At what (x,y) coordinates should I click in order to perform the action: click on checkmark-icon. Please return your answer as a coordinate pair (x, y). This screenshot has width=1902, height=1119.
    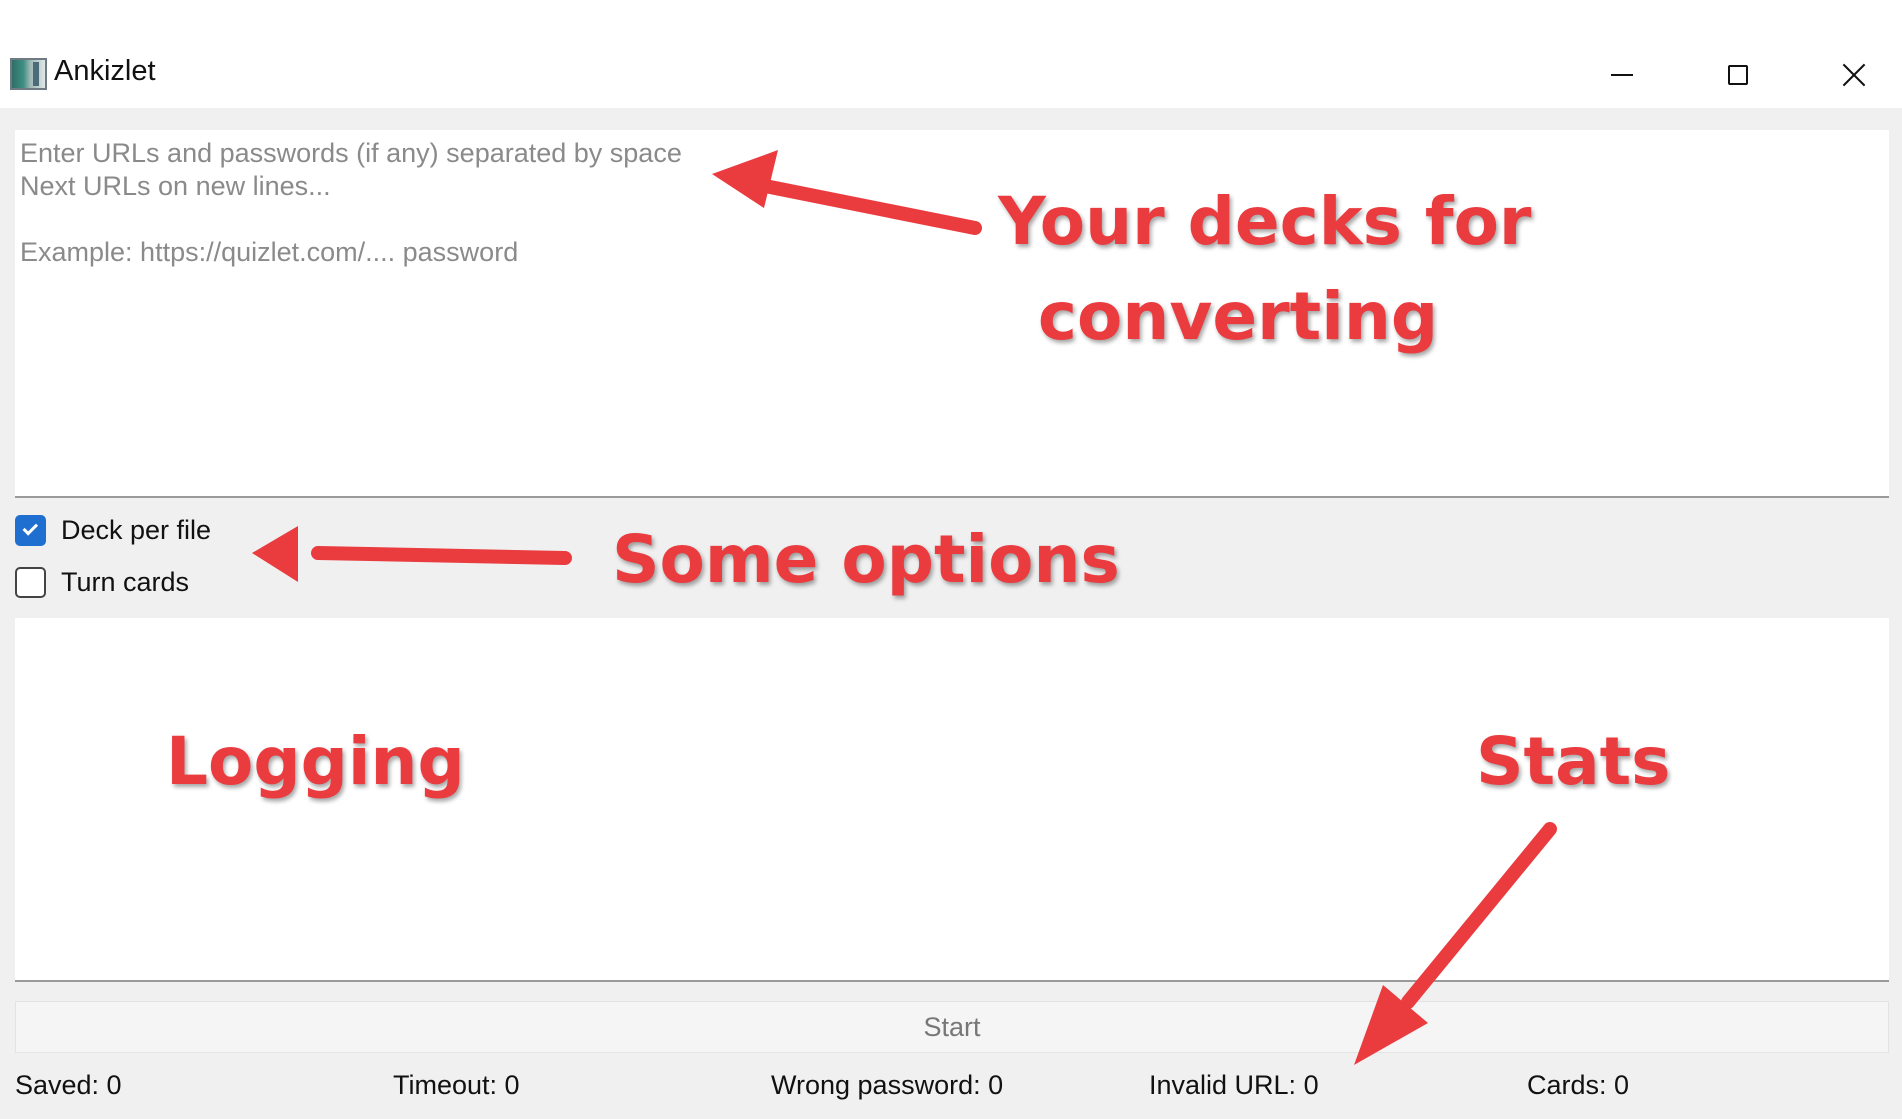
    Looking at the image, I should click on (30, 528).